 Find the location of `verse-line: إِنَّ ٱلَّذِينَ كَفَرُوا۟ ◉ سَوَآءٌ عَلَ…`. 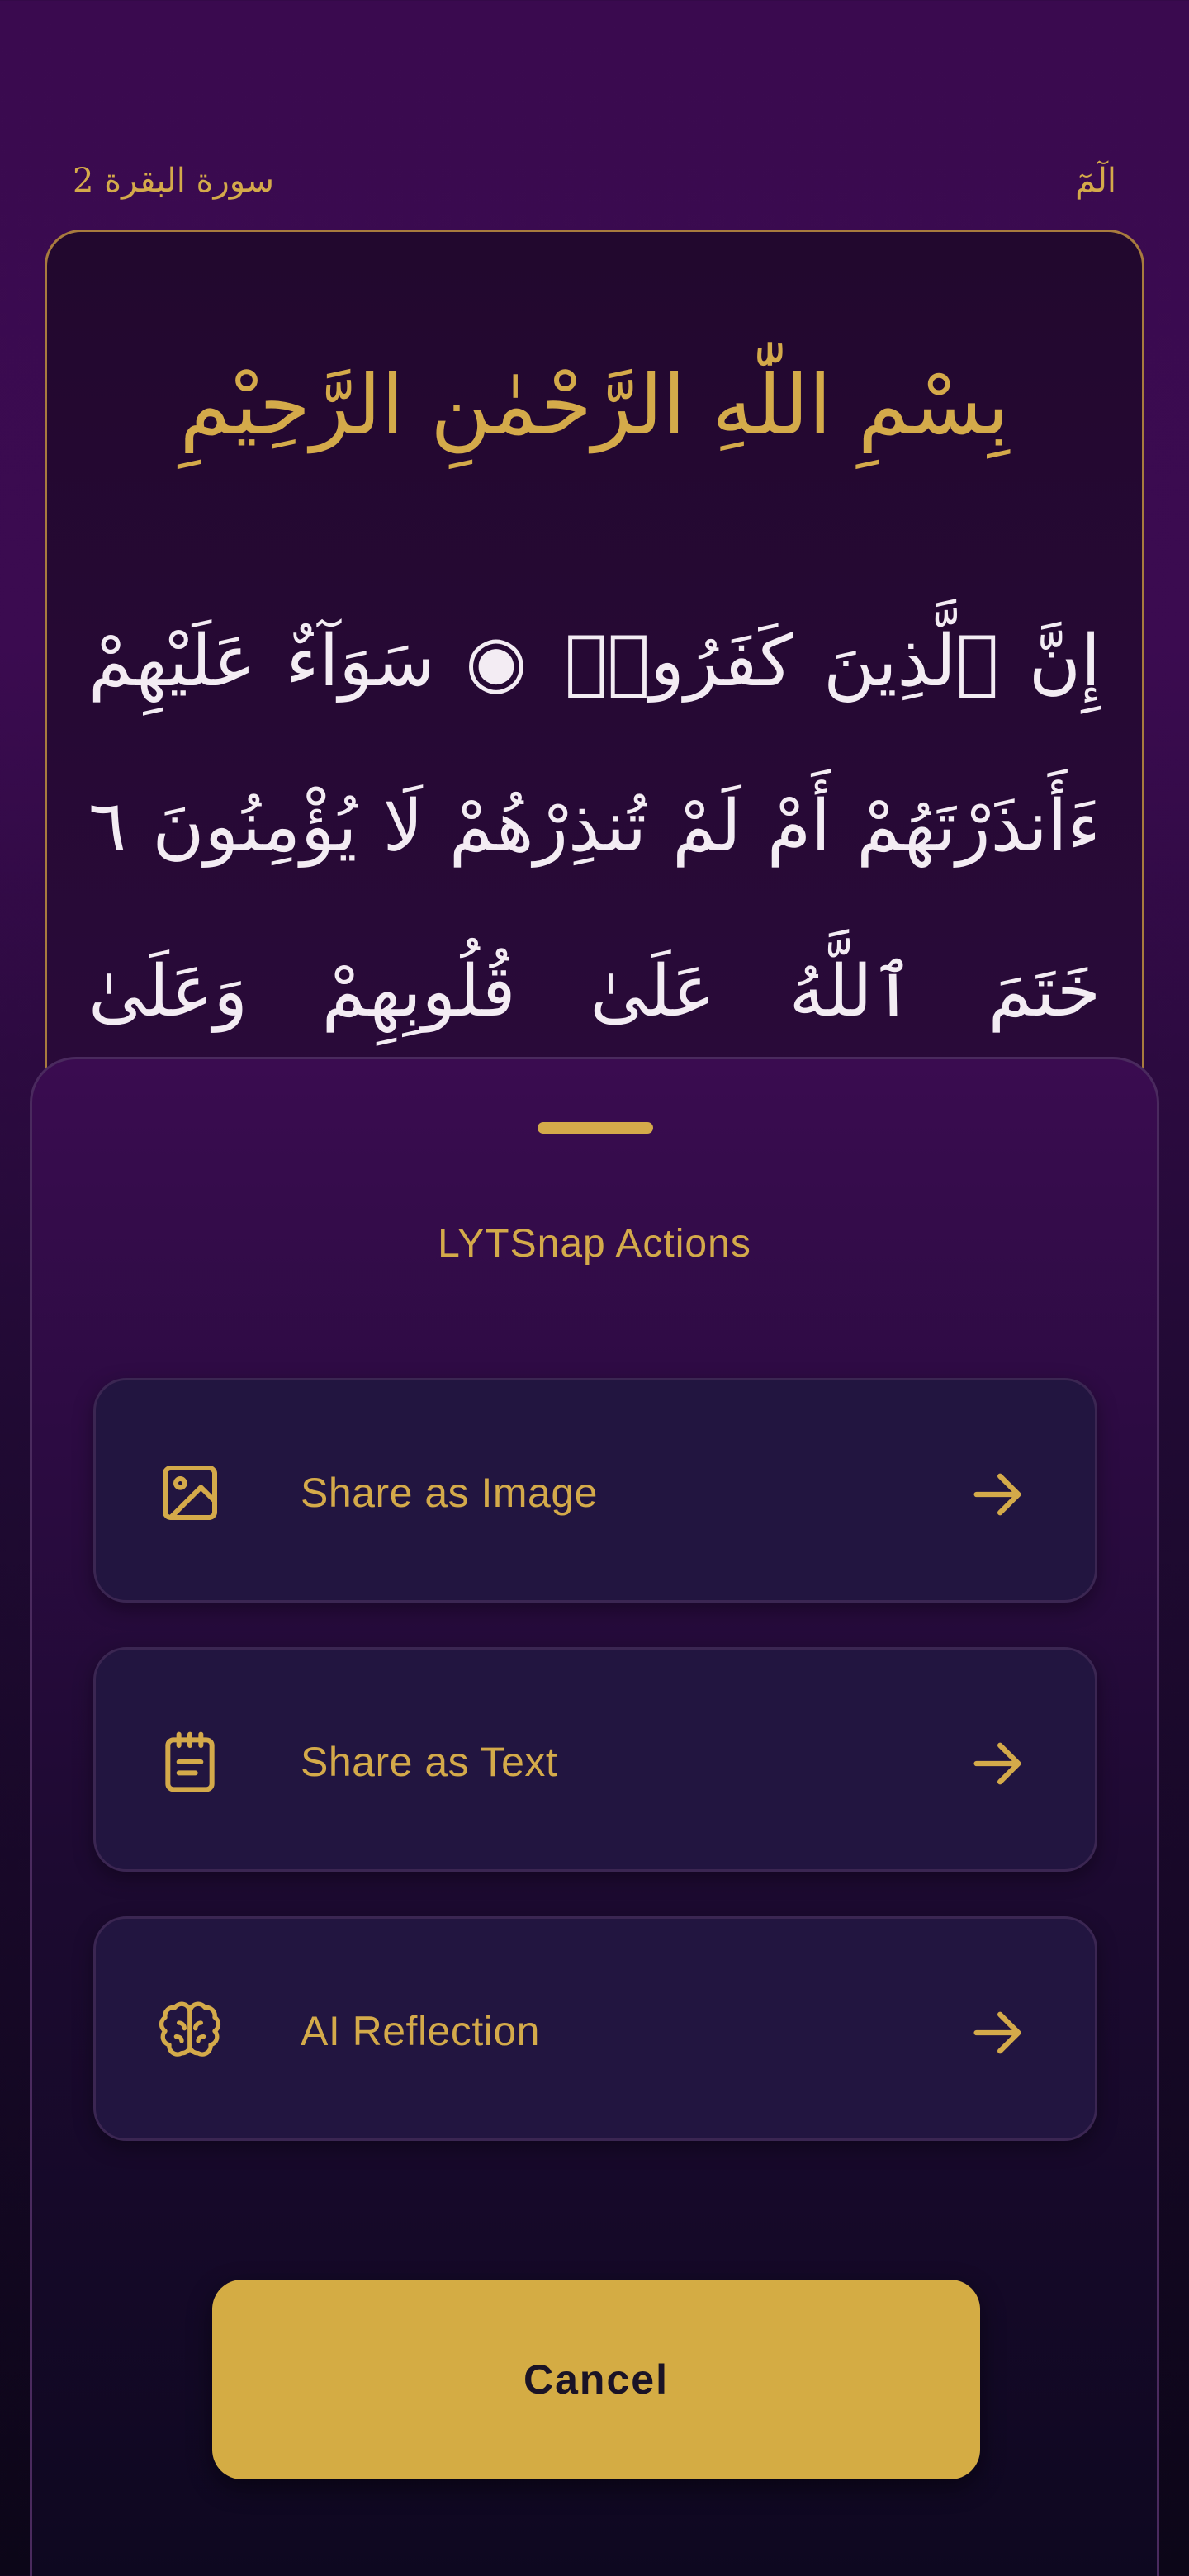

verse-line: إِنَّ ٱلَّذِينَ كَفَرُوا۟ ◉ سَوَآءٌ عَلَ… is located at coordinates (594, 661).